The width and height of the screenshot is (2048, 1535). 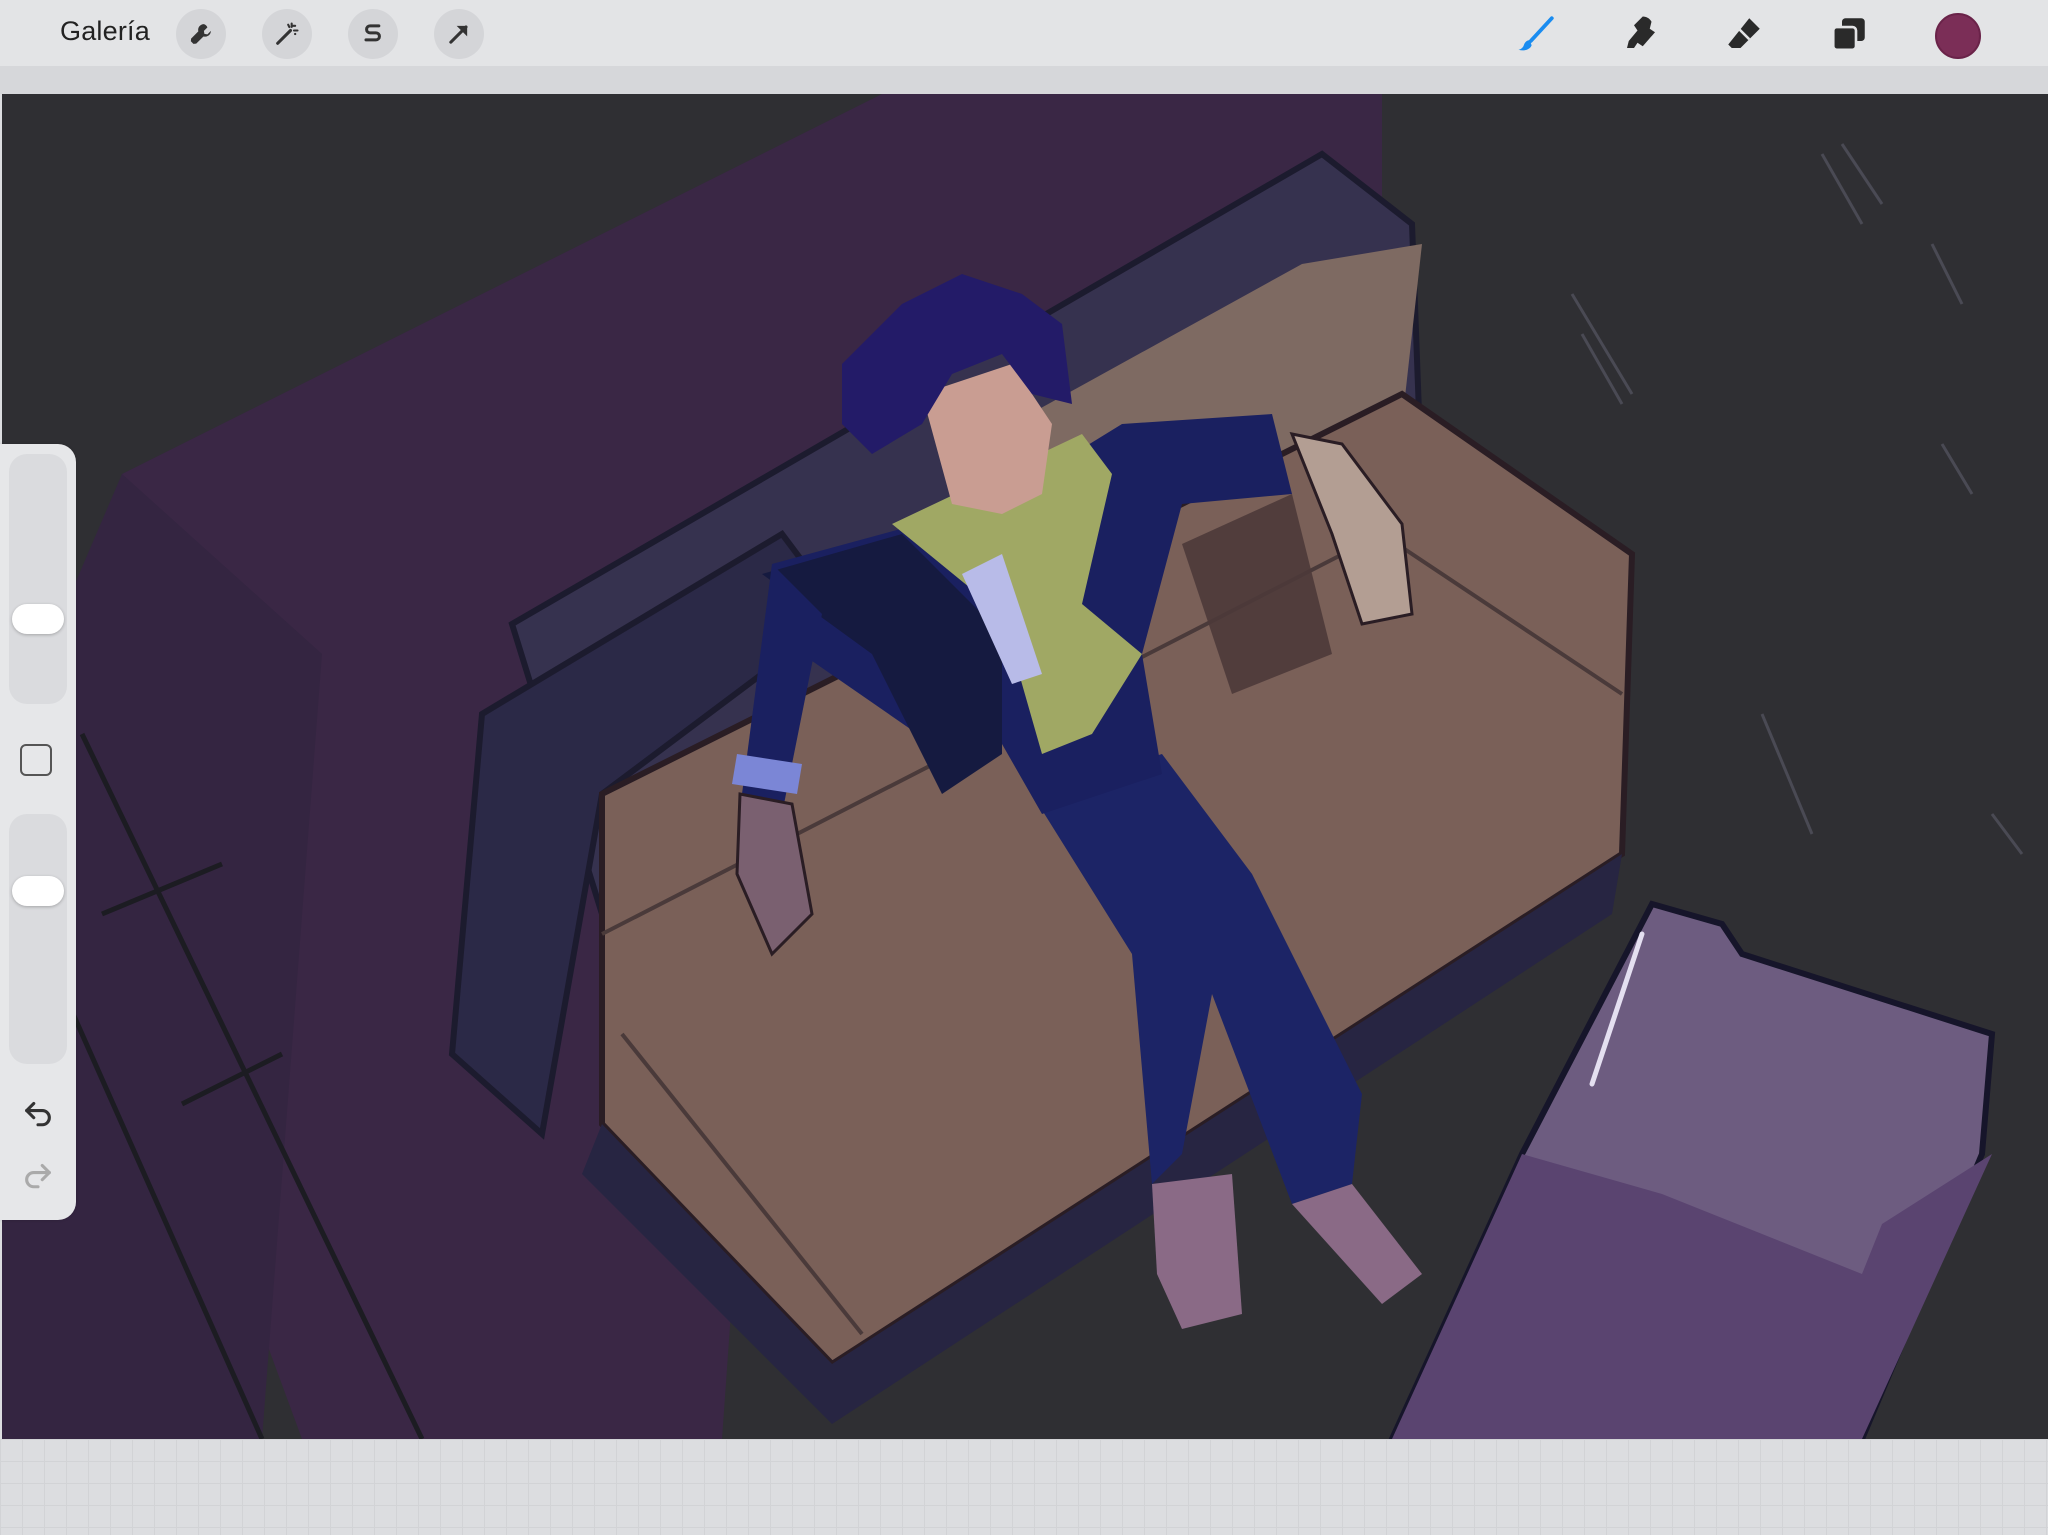 I want to click on selection-button, so click(x=373, y=34).